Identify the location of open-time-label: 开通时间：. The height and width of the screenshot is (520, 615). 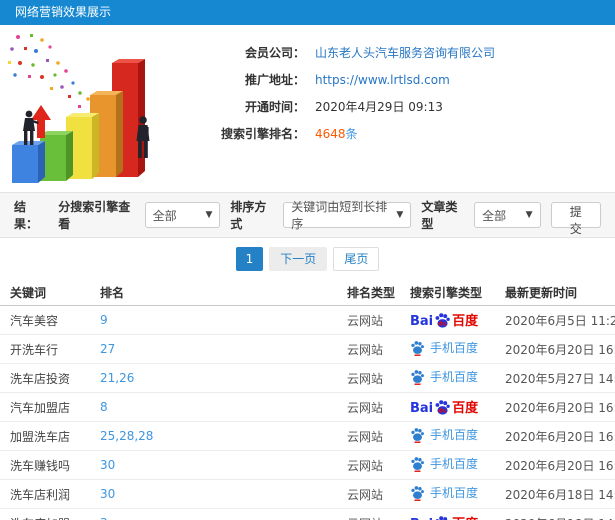
(274, 107).